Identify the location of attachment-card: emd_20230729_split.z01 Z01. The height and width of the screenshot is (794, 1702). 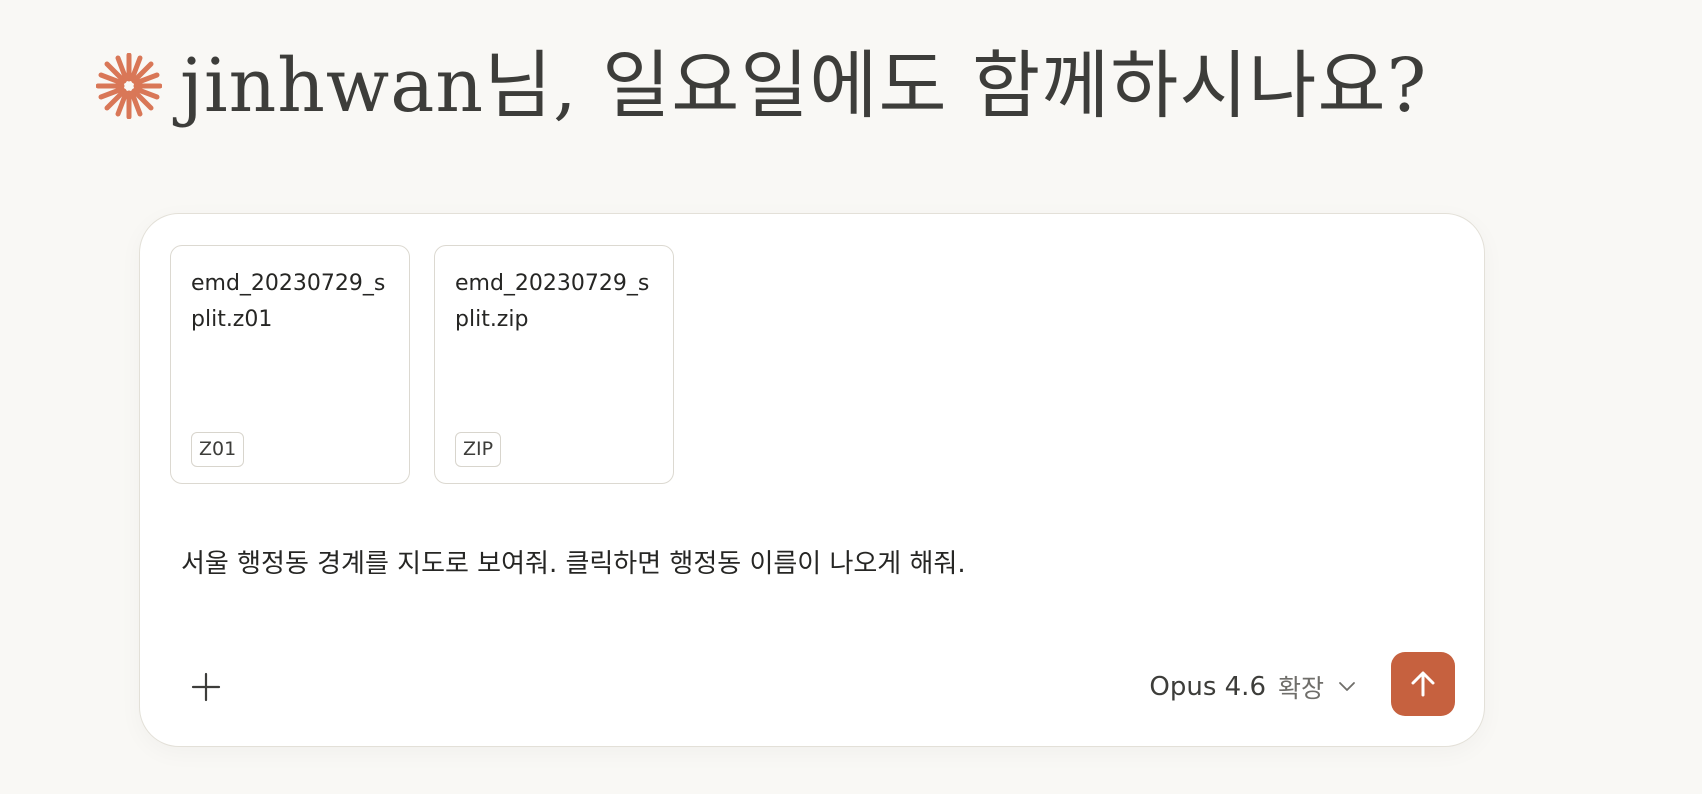
(290, 364).